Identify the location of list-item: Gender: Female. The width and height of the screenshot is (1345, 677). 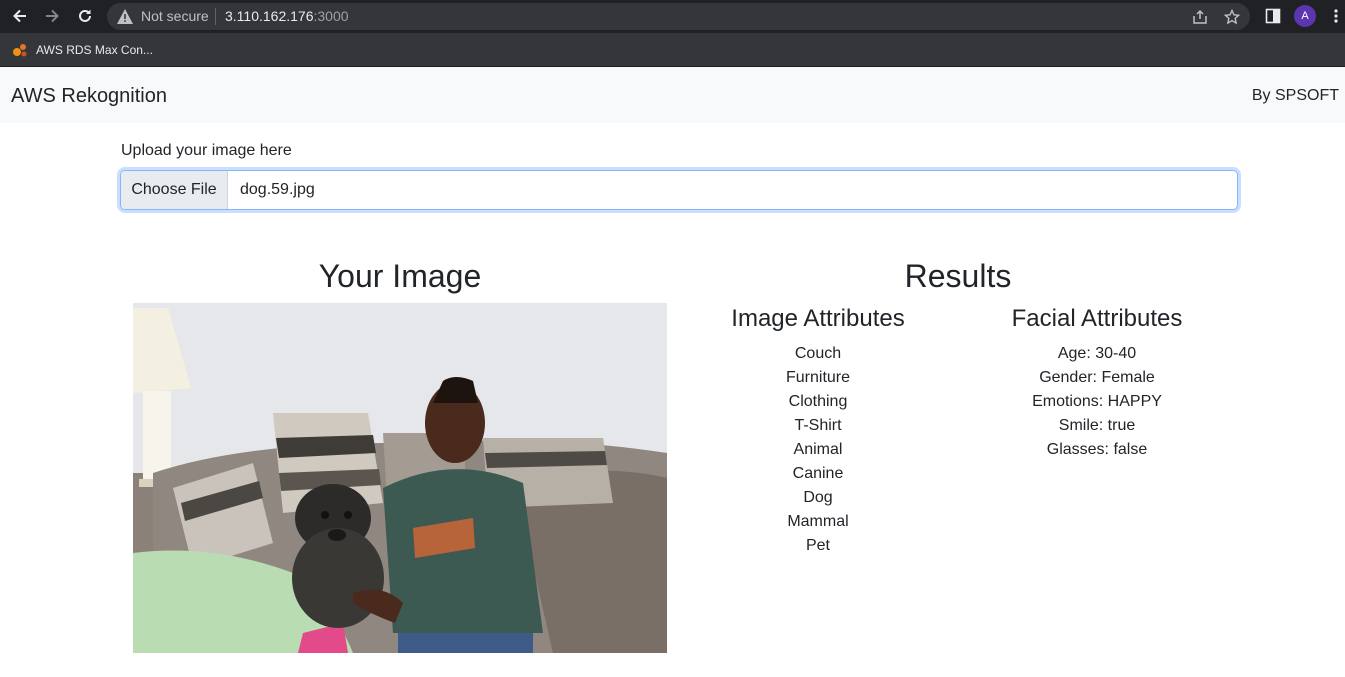
(1097, 377).